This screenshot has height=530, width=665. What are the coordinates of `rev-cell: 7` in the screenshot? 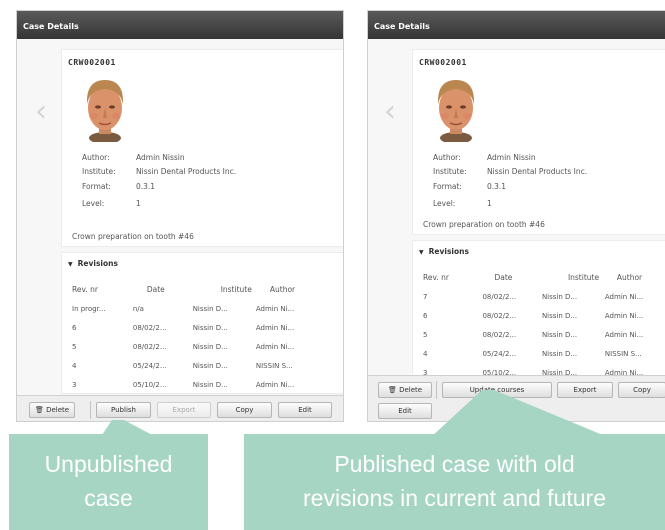 It's located at (425, 296).